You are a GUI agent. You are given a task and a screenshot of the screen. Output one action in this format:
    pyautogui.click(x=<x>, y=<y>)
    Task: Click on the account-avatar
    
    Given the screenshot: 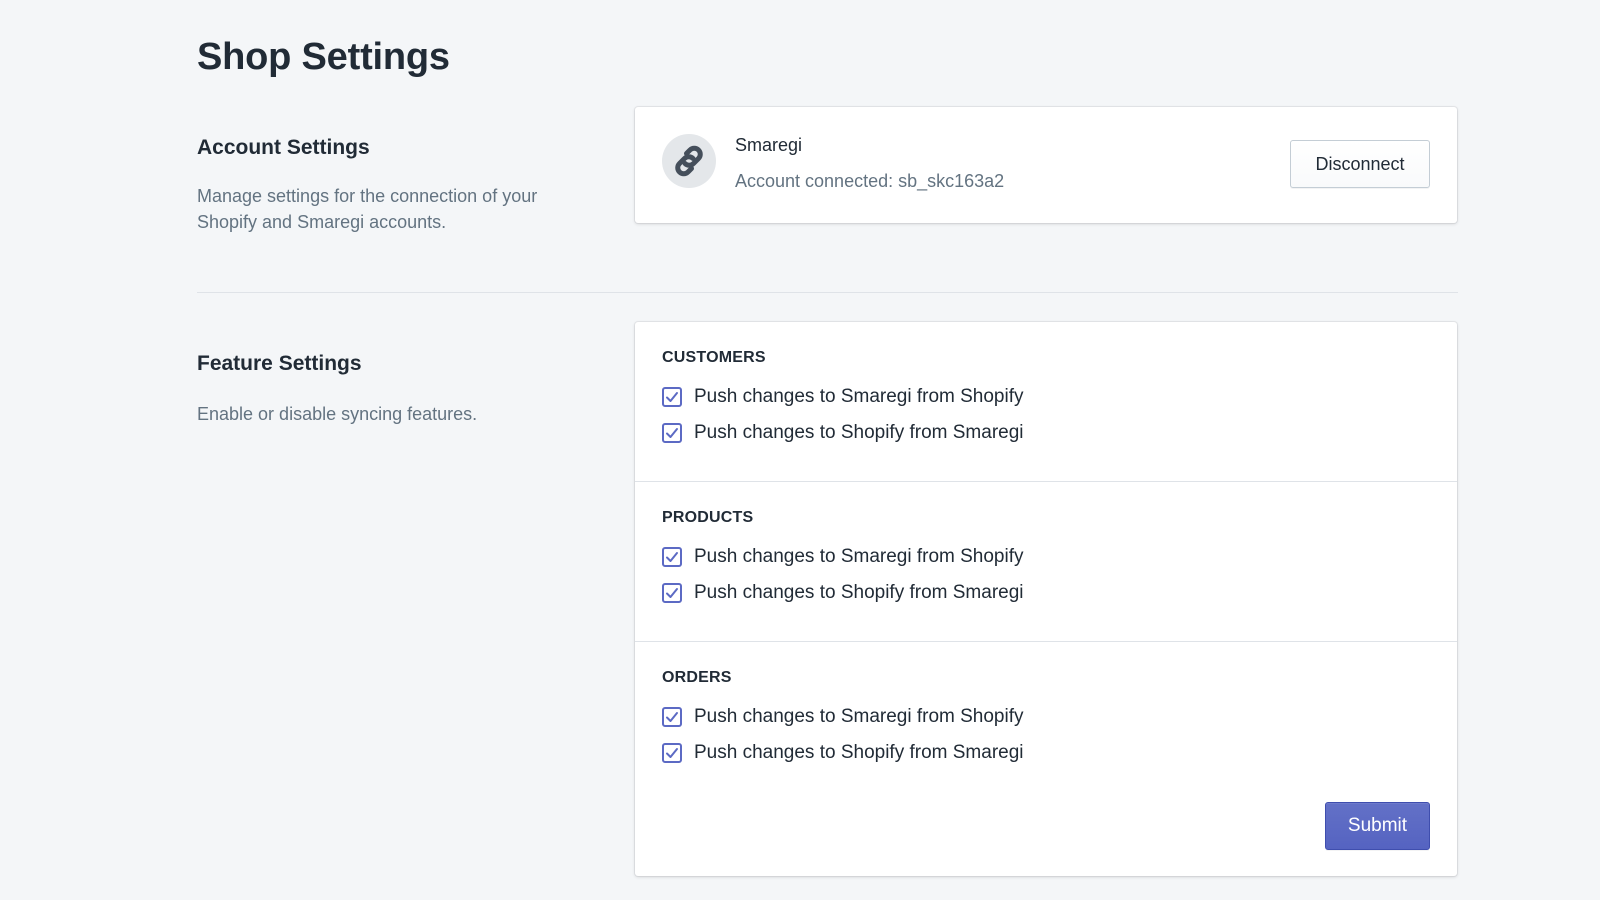 What is the action you would take?
    pyautogui.click(x=689, y=161)
    